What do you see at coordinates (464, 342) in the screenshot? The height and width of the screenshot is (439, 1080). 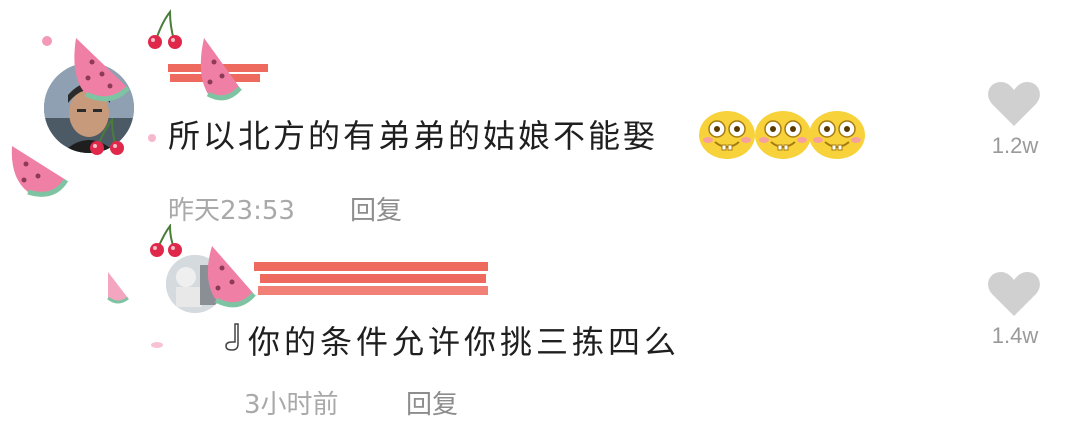 I see `reply-text: 你的条件允许你挑三拣四么` at bounding box center [464, 342].